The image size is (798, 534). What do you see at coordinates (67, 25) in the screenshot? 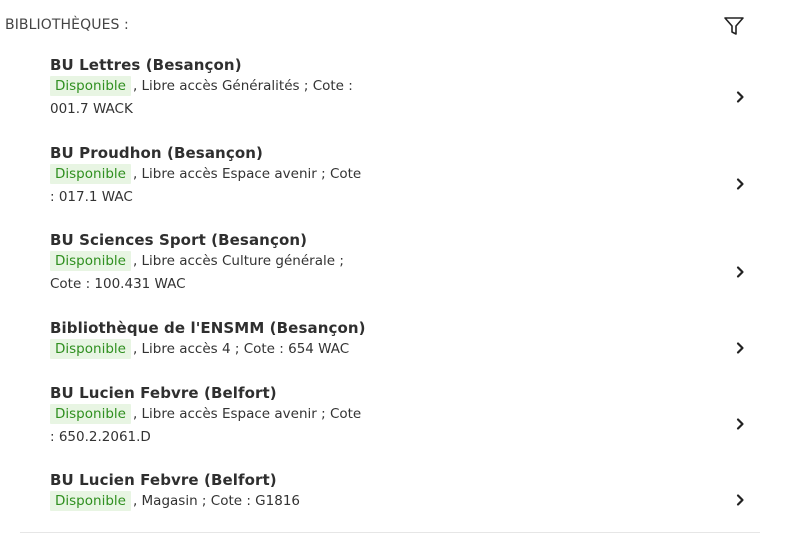
I see `section-title: BIBLIOTHÈQUES :` at bounding box center [67, 25].